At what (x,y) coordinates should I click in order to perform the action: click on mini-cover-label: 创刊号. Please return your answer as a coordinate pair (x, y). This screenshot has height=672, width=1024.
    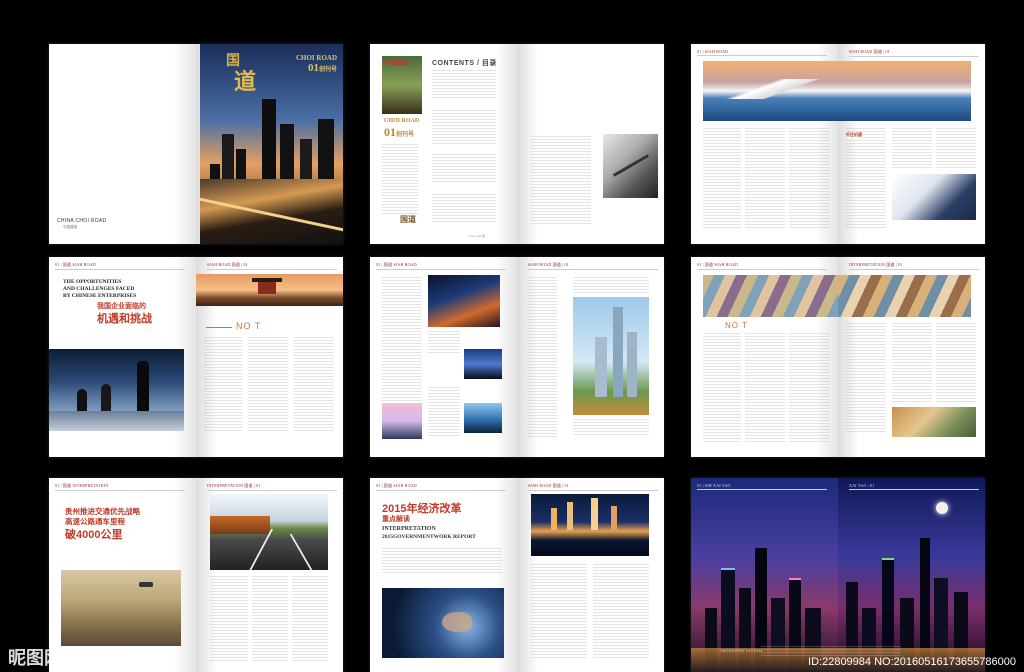
    Looking at the image, I should click on (405, 135).